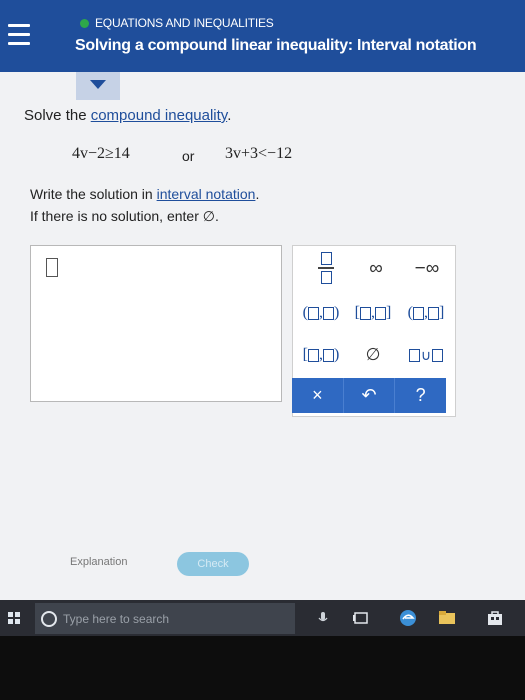 Image resolution: width=525 pixels, height=700 pixels. I want to click on problem-prefix: Solve the, so click(57, 115).